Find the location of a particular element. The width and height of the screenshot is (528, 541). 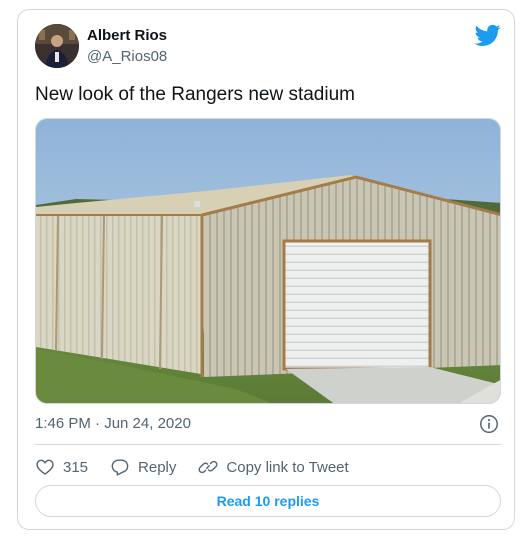

reply-button: Reply is located at coordinates (143, 467).